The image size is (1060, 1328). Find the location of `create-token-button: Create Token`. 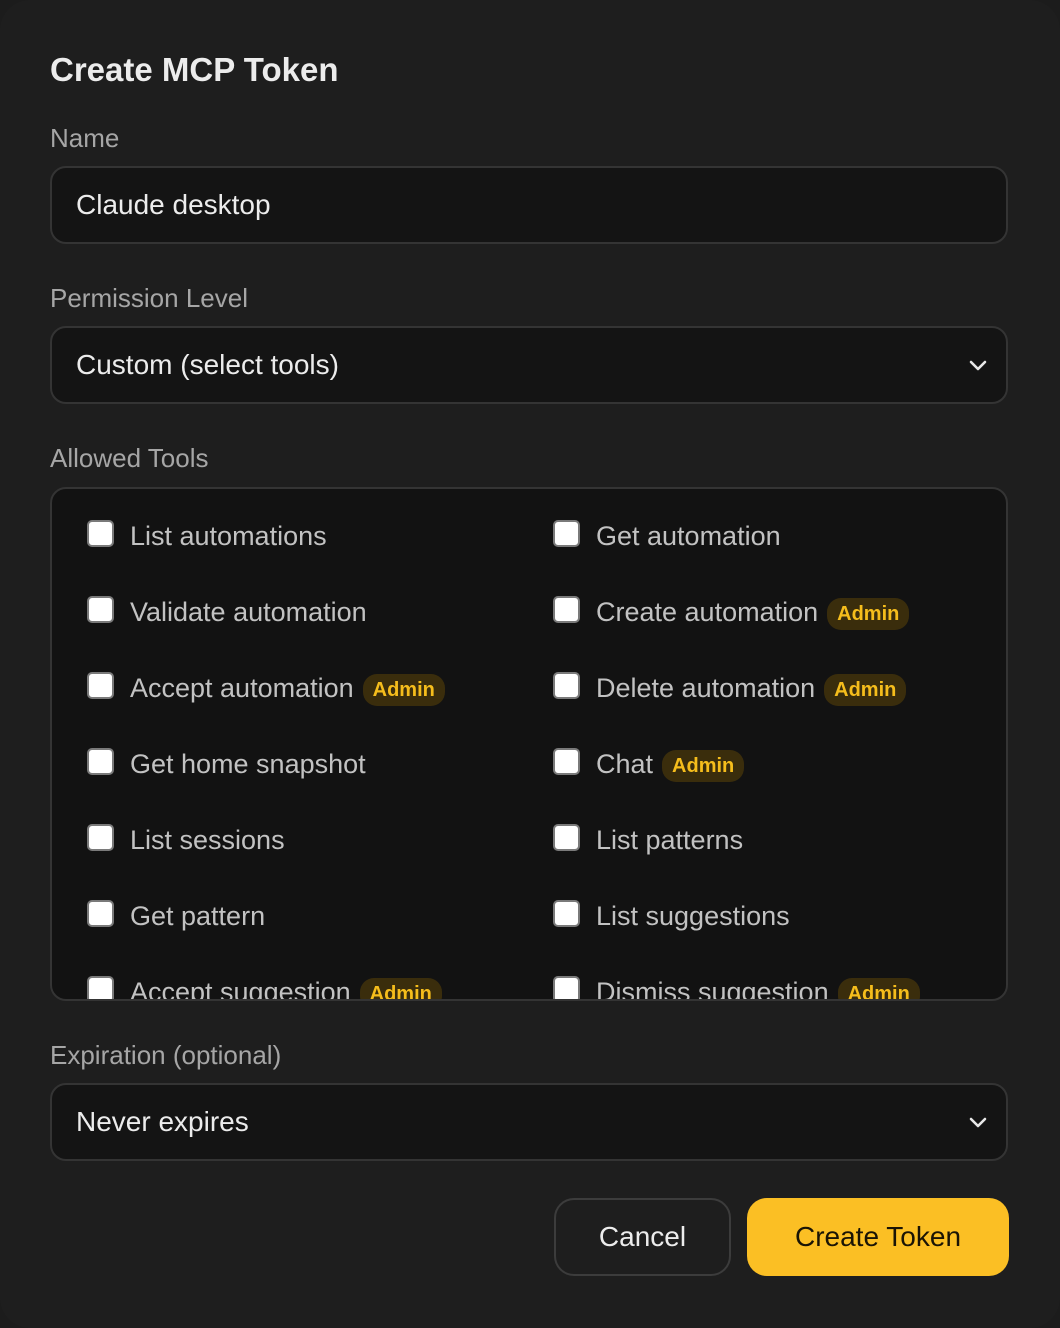

create-token-button: Create Token is located at coordinates (878, 1237).